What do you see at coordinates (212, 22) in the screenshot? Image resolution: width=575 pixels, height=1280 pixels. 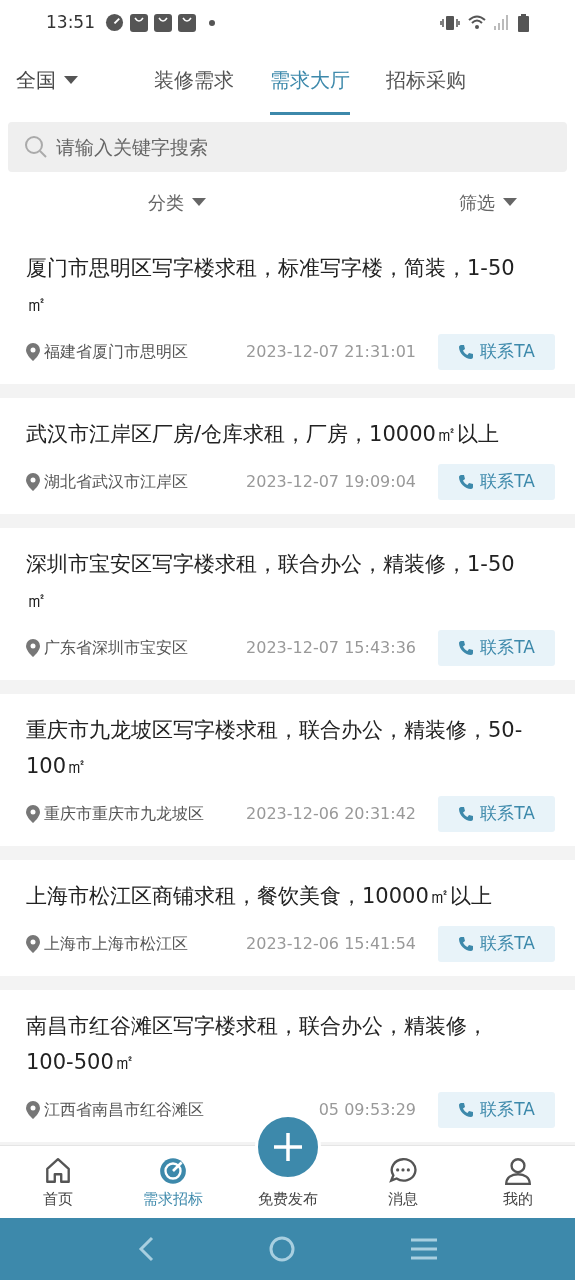 I see `dot-icon` at bounding box center [212, 22].